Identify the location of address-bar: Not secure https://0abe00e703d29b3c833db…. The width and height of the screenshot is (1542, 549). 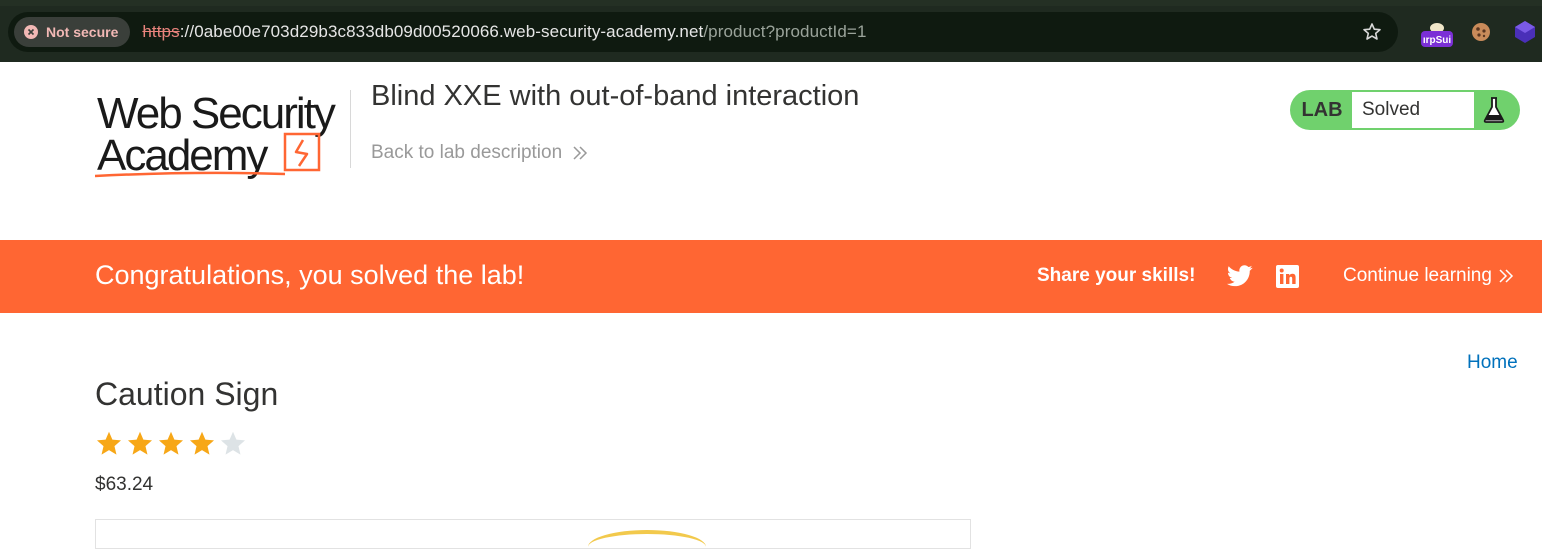
(703, 32).